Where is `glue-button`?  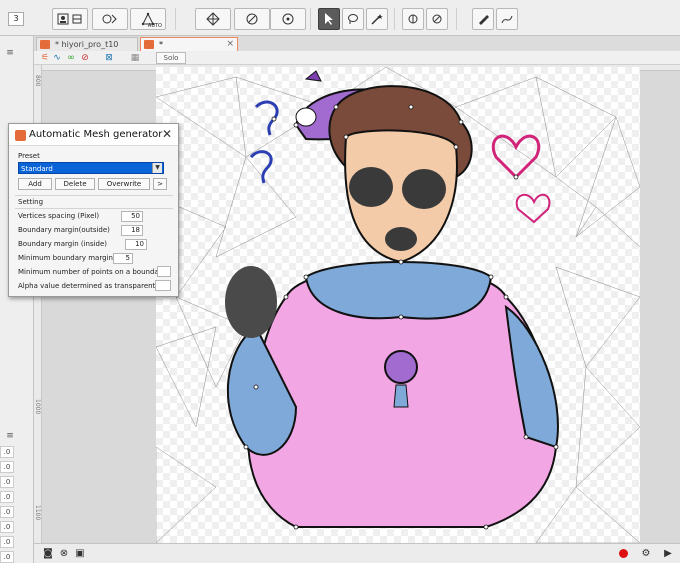 glue-button is located at coordinates (413, 19).